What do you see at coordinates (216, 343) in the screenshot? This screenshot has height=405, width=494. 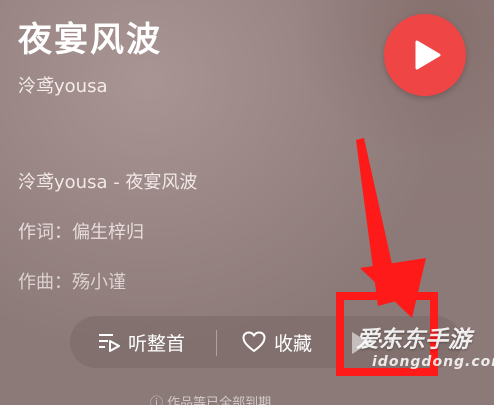 I see `action-divider` at bounding box center [216, 343].